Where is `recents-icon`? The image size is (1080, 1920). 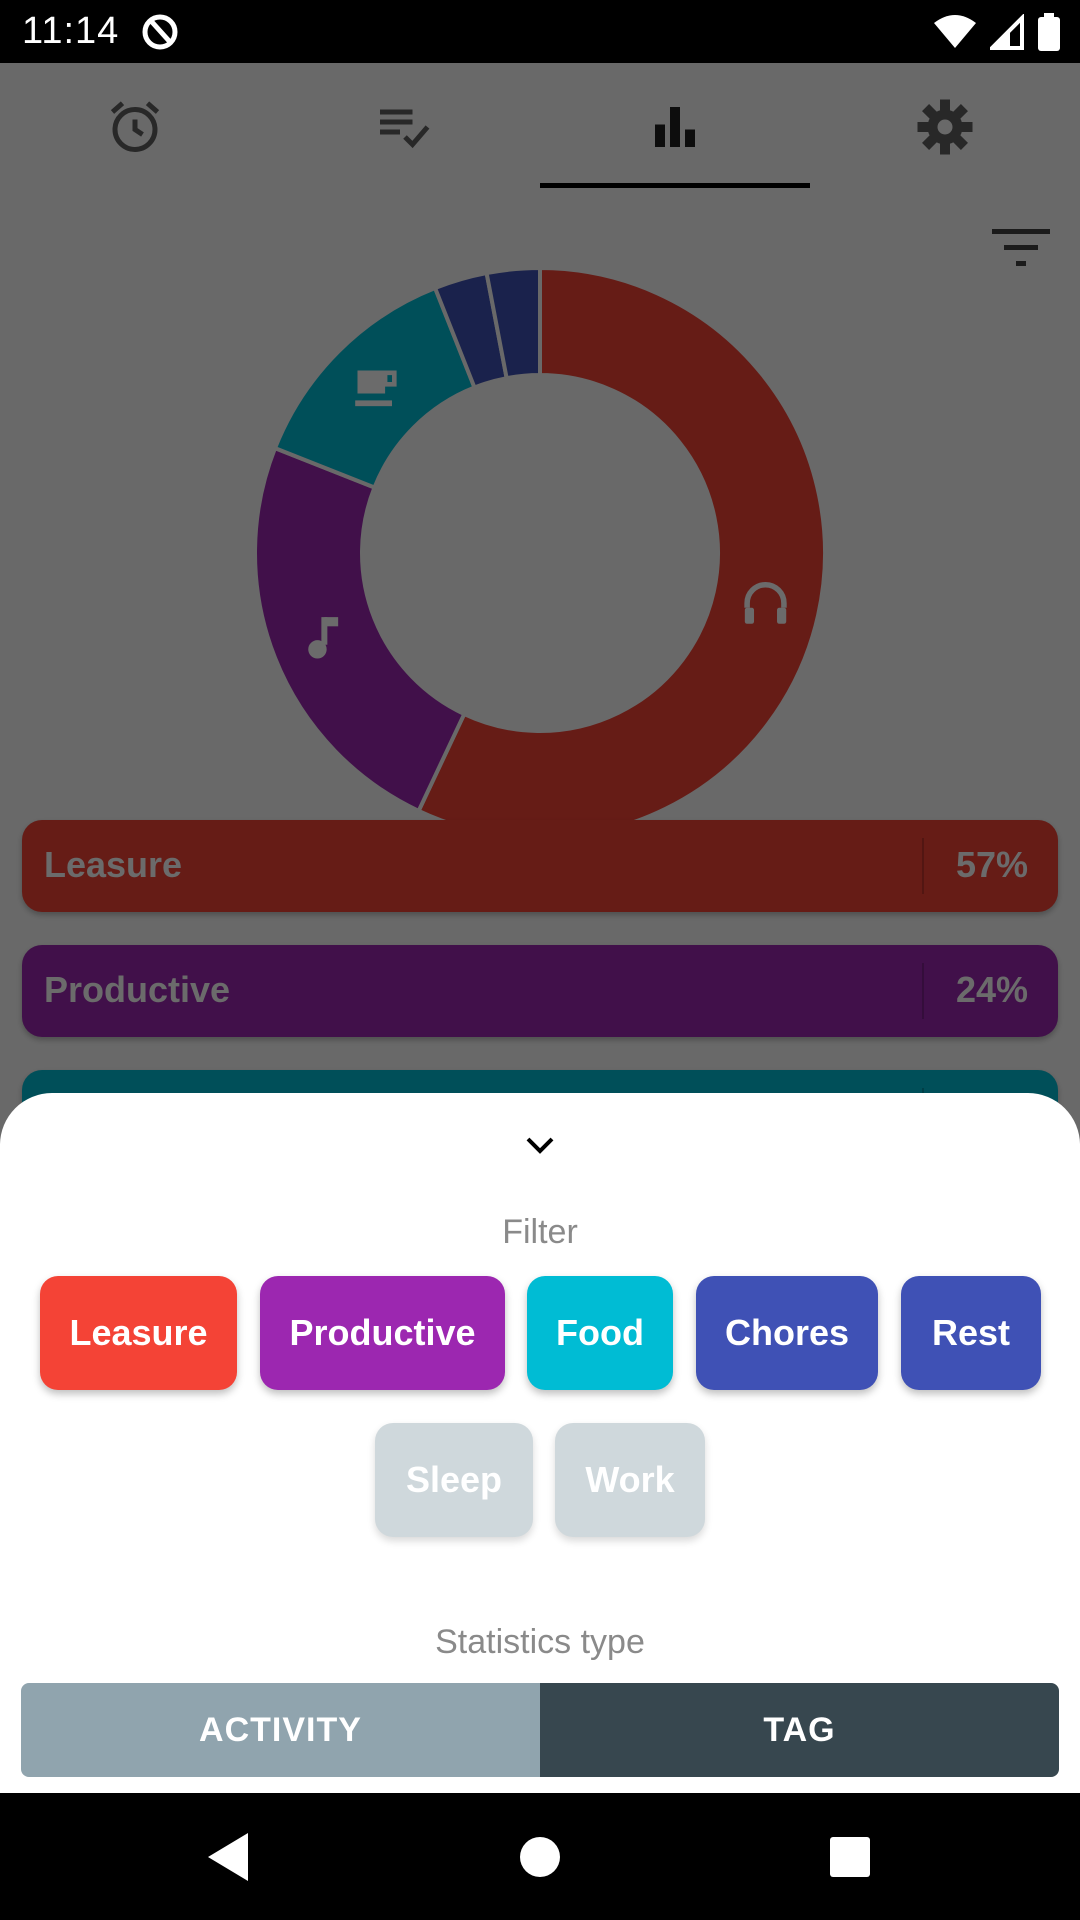
recents-icon is located at coordinates (850, 1857).